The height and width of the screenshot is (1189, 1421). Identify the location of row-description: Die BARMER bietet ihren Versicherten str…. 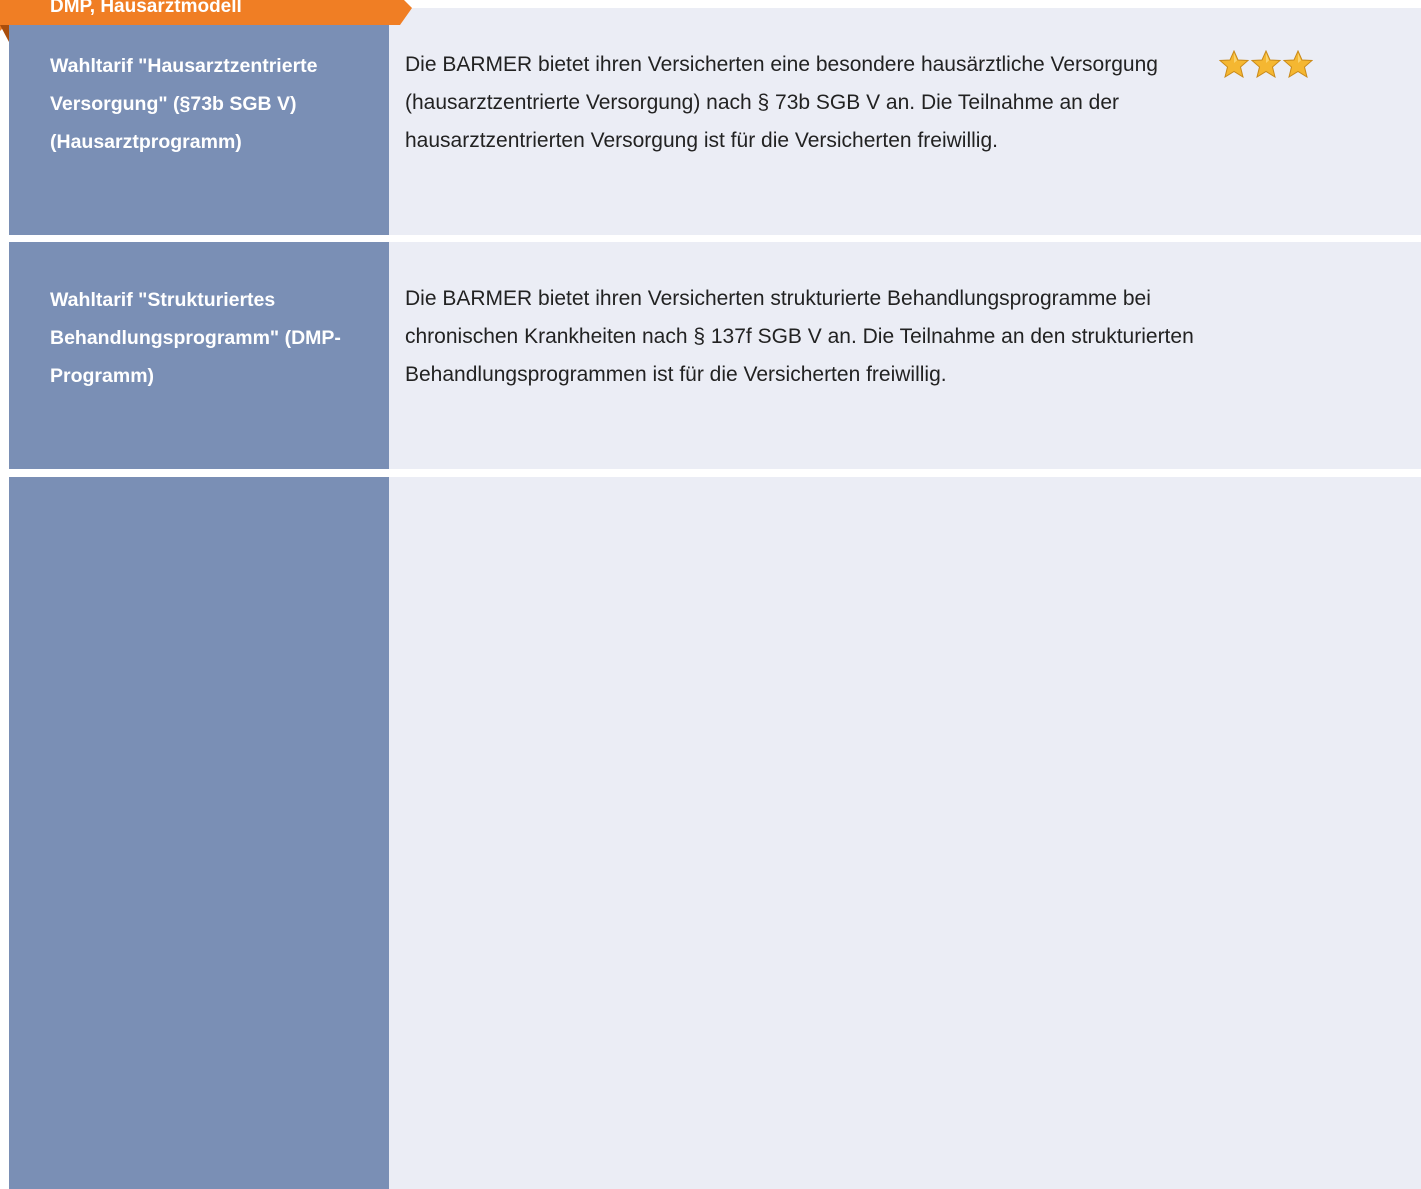
(799, 336).